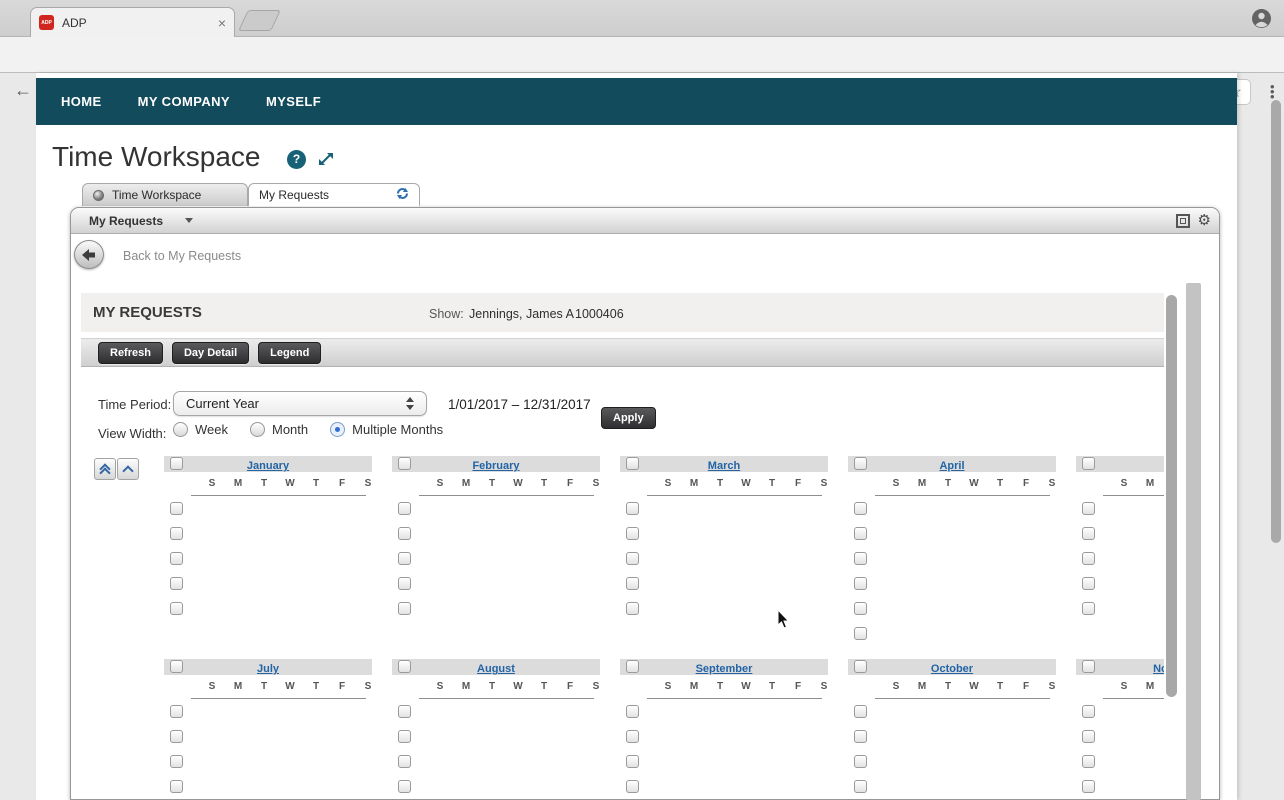 This screenshot has width=1284, height=800. Describe the element at coordinates (23, 90) in the screenshot. I see `back-icon: ←` at that location.